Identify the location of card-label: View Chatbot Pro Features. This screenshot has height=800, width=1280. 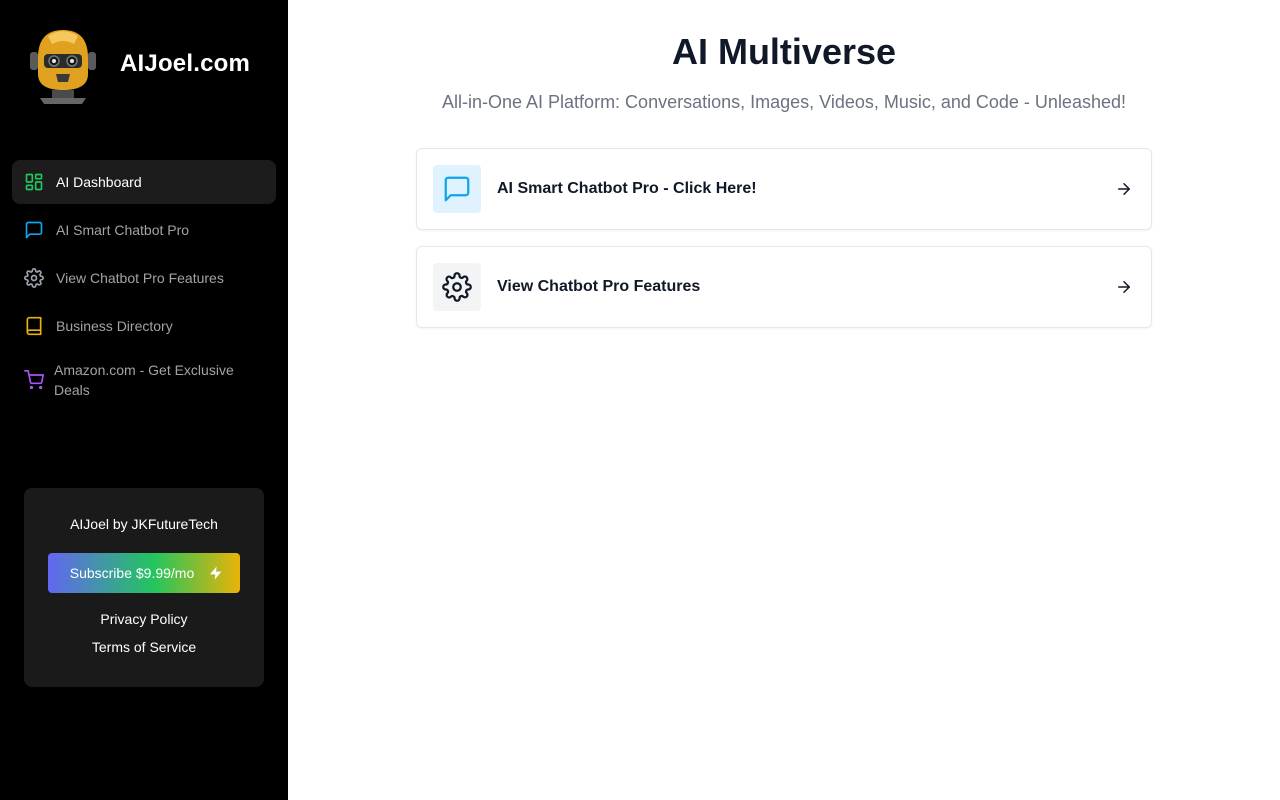
(599, 286).